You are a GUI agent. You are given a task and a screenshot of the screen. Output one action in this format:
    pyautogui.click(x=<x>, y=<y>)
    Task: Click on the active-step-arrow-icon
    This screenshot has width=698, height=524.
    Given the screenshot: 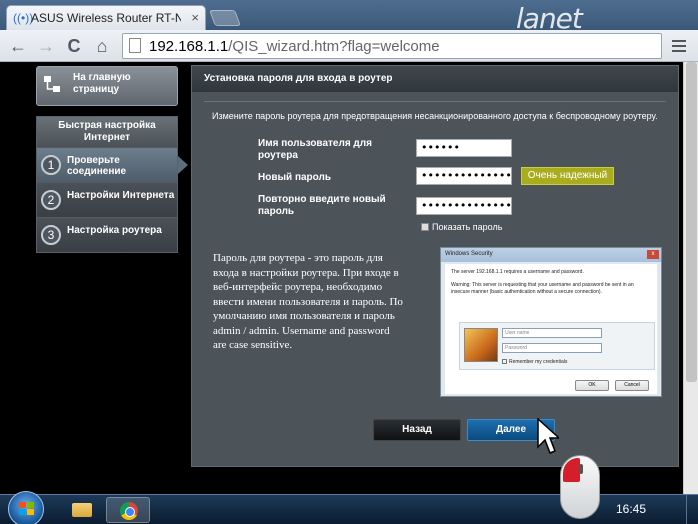 What is the action you would take?
    pyautogui.click(x=183, y=165)
    